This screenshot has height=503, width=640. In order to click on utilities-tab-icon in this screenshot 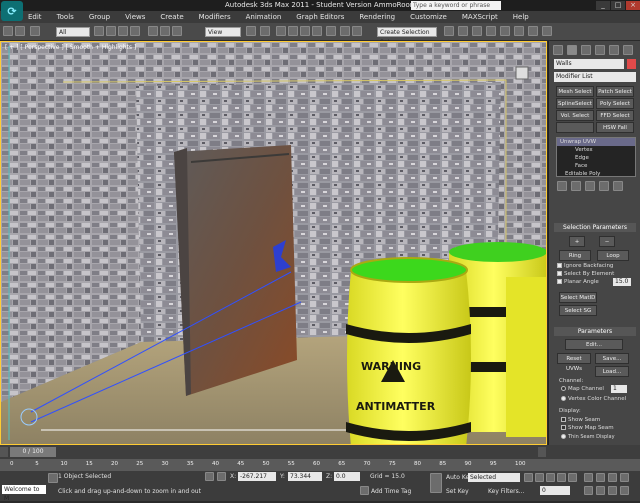, I will do `click(628, 50)`.